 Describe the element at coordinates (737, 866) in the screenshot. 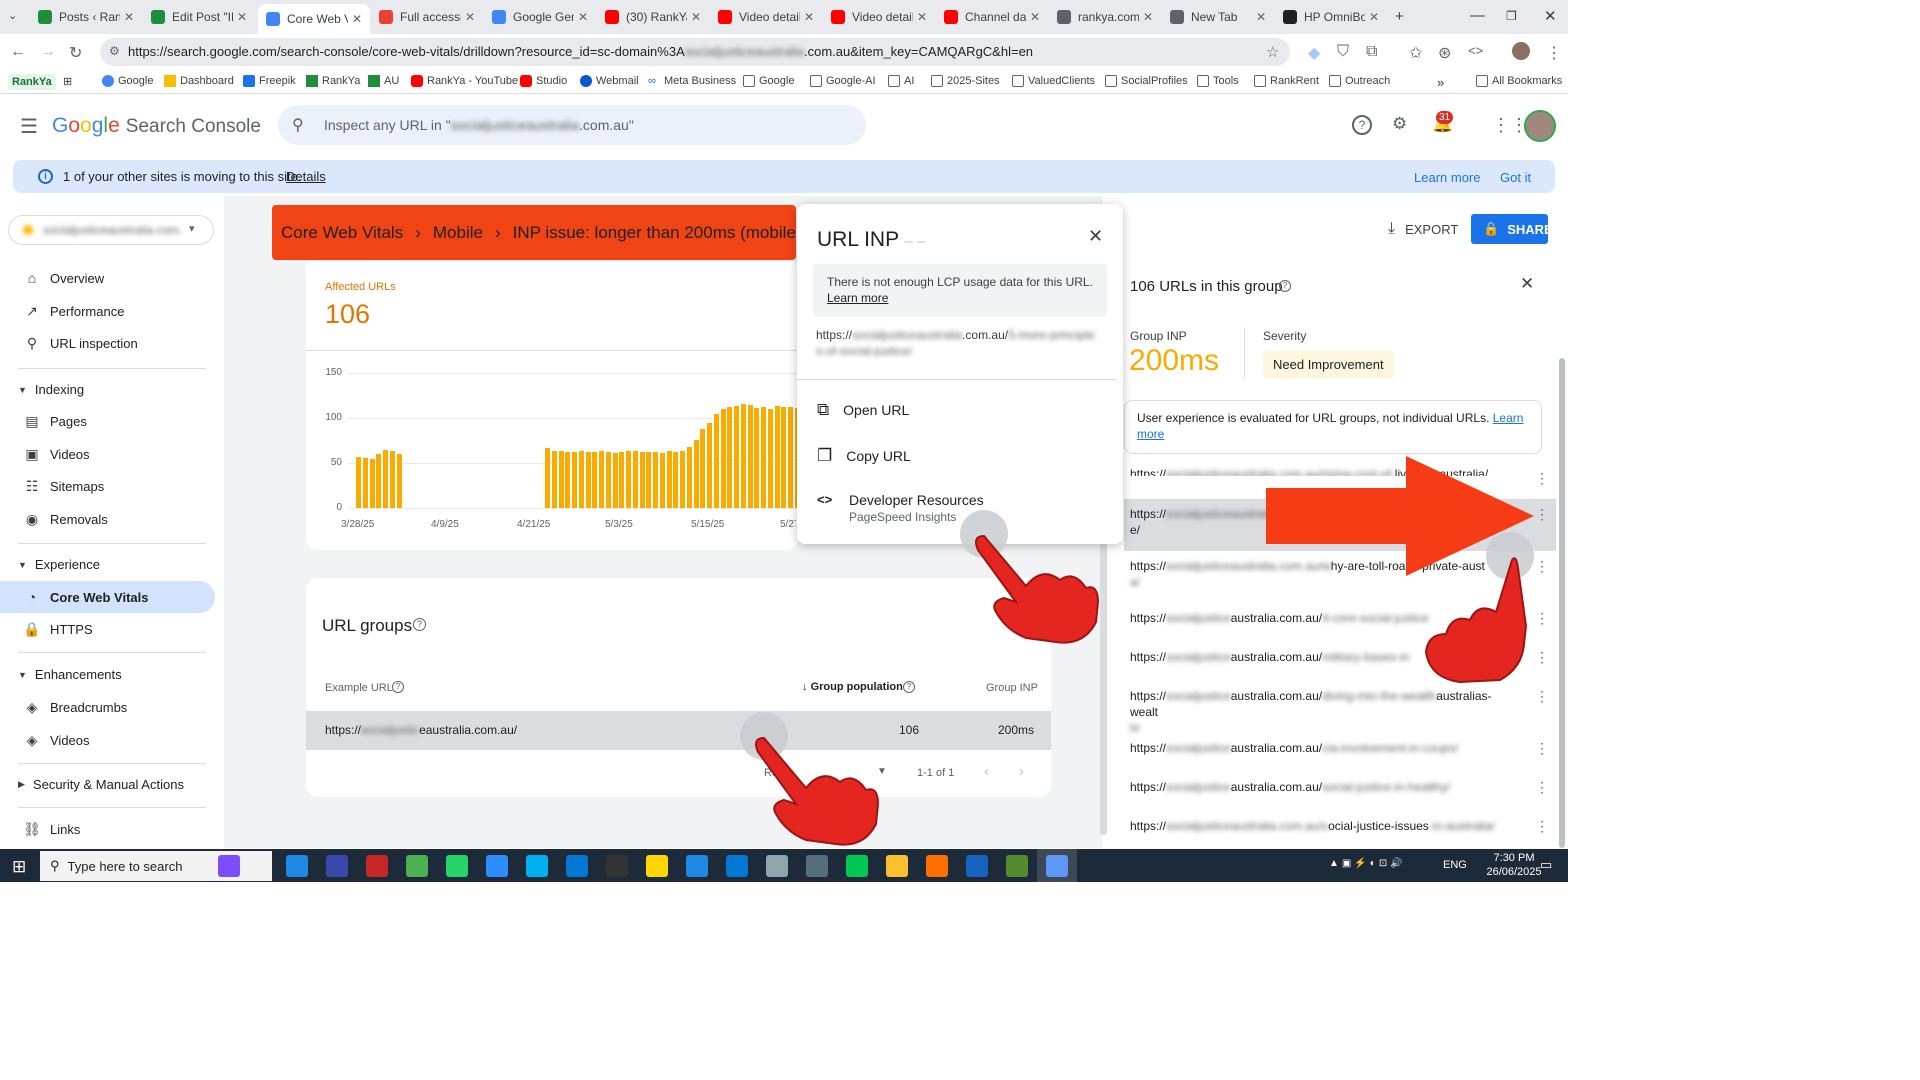

I see `outlook-icon` at that location.